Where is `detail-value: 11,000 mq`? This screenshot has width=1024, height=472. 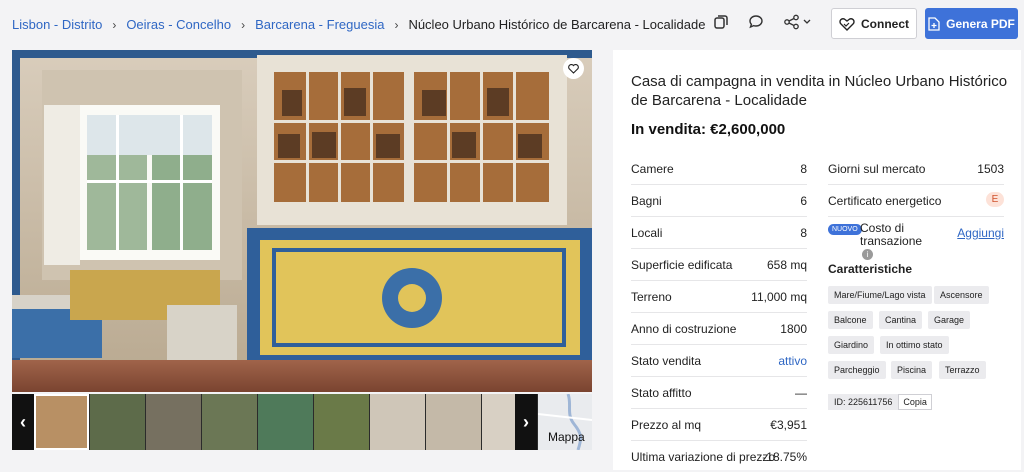
detail-value: 11,000 mq is located at coordinates (779, 297).